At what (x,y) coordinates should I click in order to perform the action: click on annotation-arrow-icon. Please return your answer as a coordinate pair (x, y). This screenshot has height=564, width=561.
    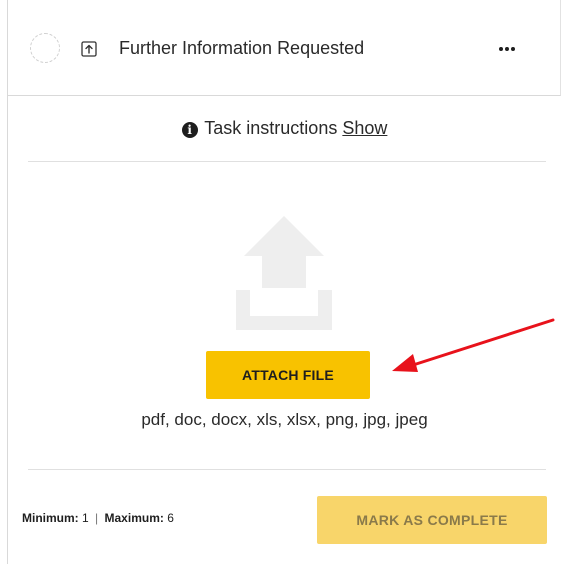
    Looking at the image, I should click on (473, 345).